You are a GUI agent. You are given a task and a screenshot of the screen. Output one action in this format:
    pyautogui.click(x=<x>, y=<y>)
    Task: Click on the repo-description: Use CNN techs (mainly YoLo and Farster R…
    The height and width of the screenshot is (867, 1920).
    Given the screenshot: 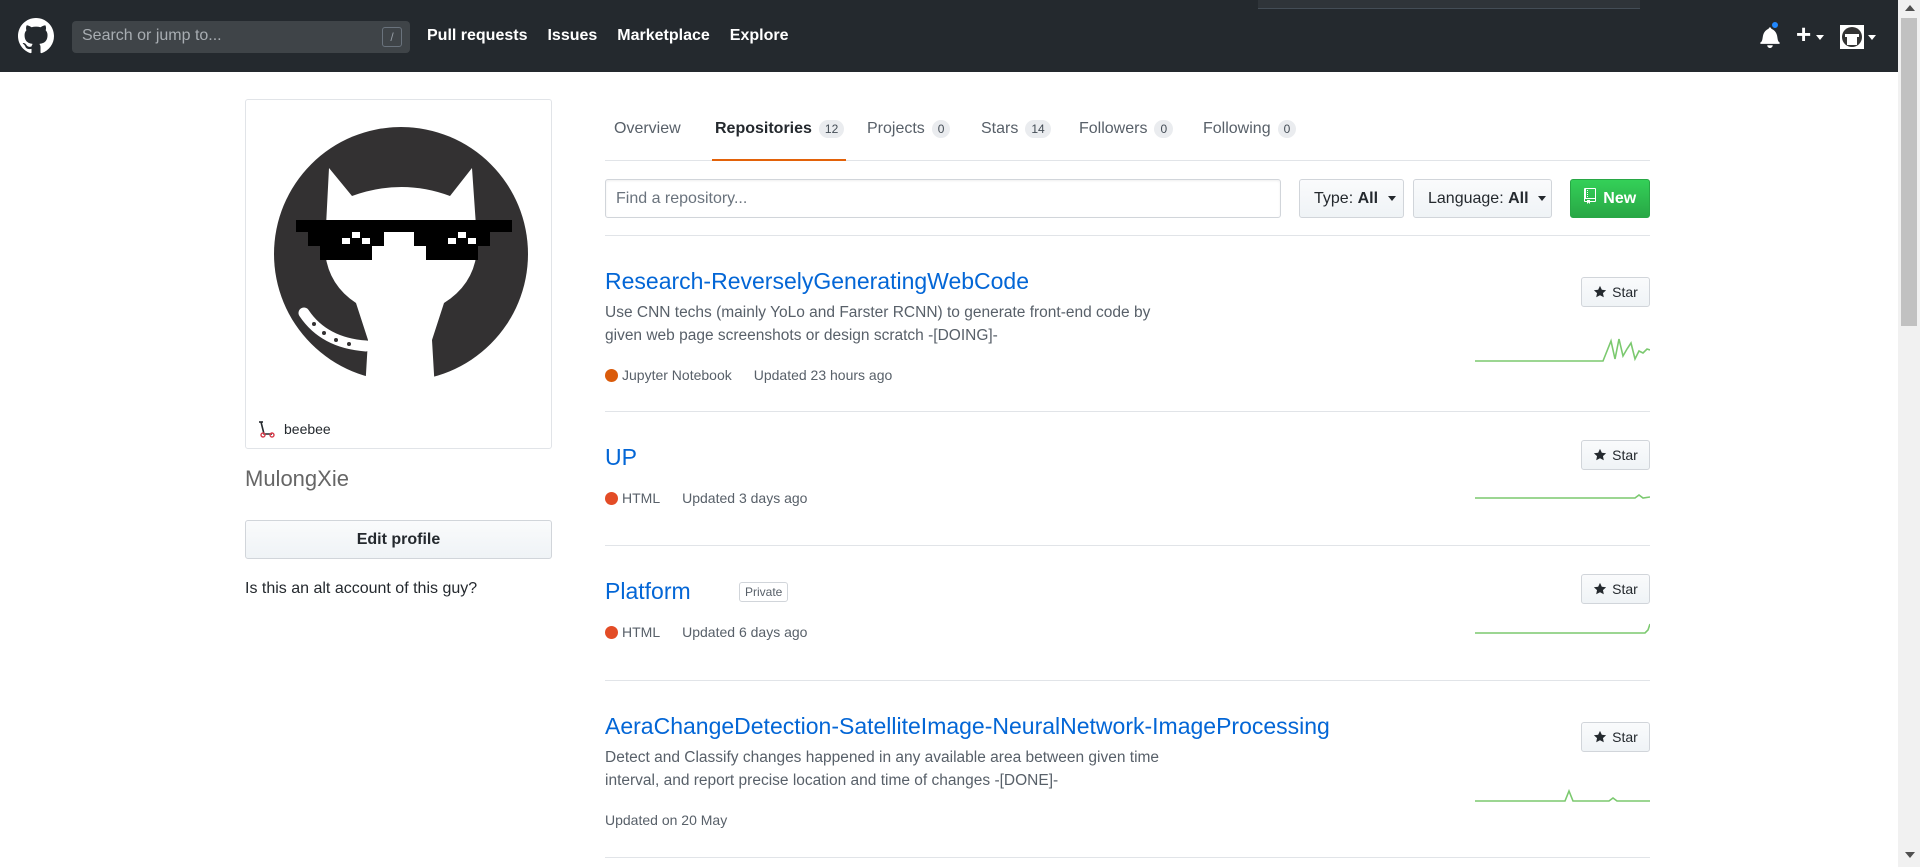 What is the action you would take?
    pyautogui.click(x=885, y=324)
    